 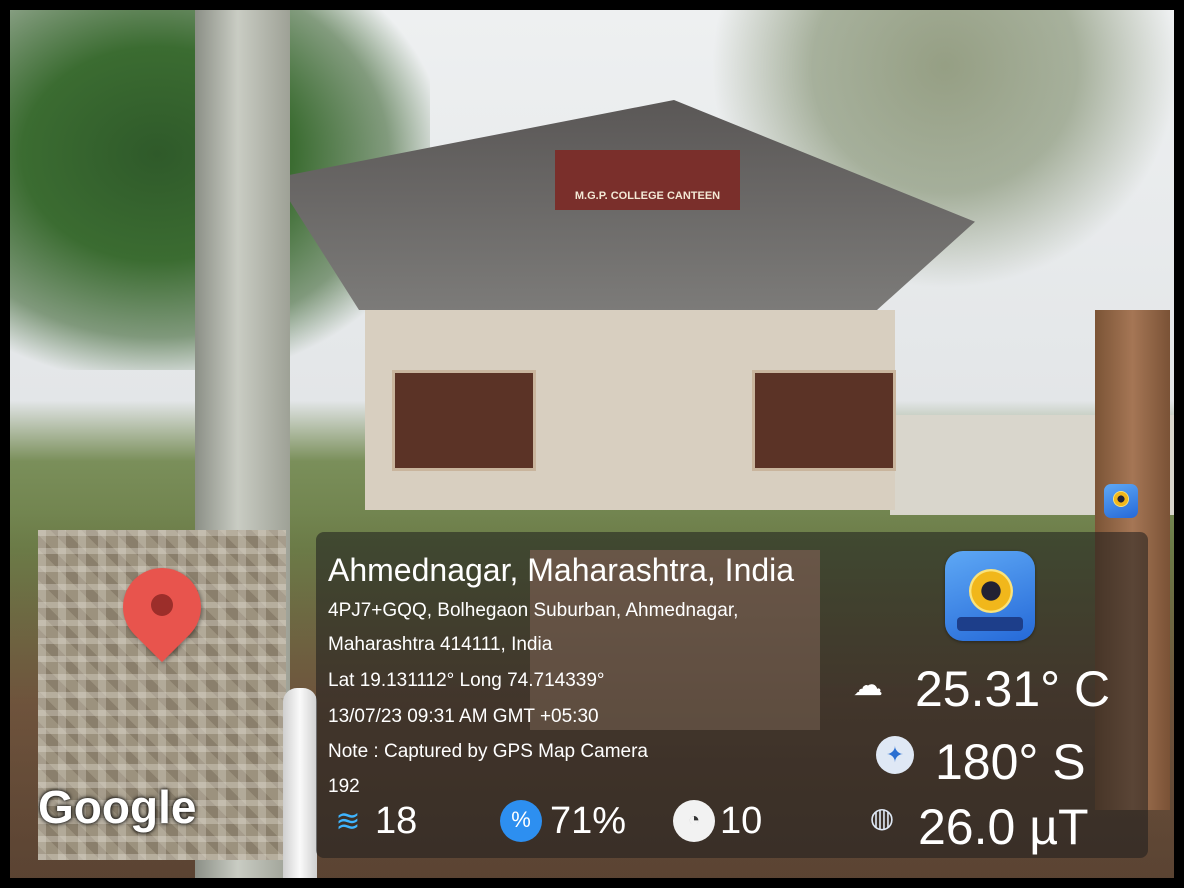 What do you see at coordinates (466, 680) in the screenshot?
I see `coordinates: Lat 19.131112° Long 74.714339°` at bounding box center [466, 680].